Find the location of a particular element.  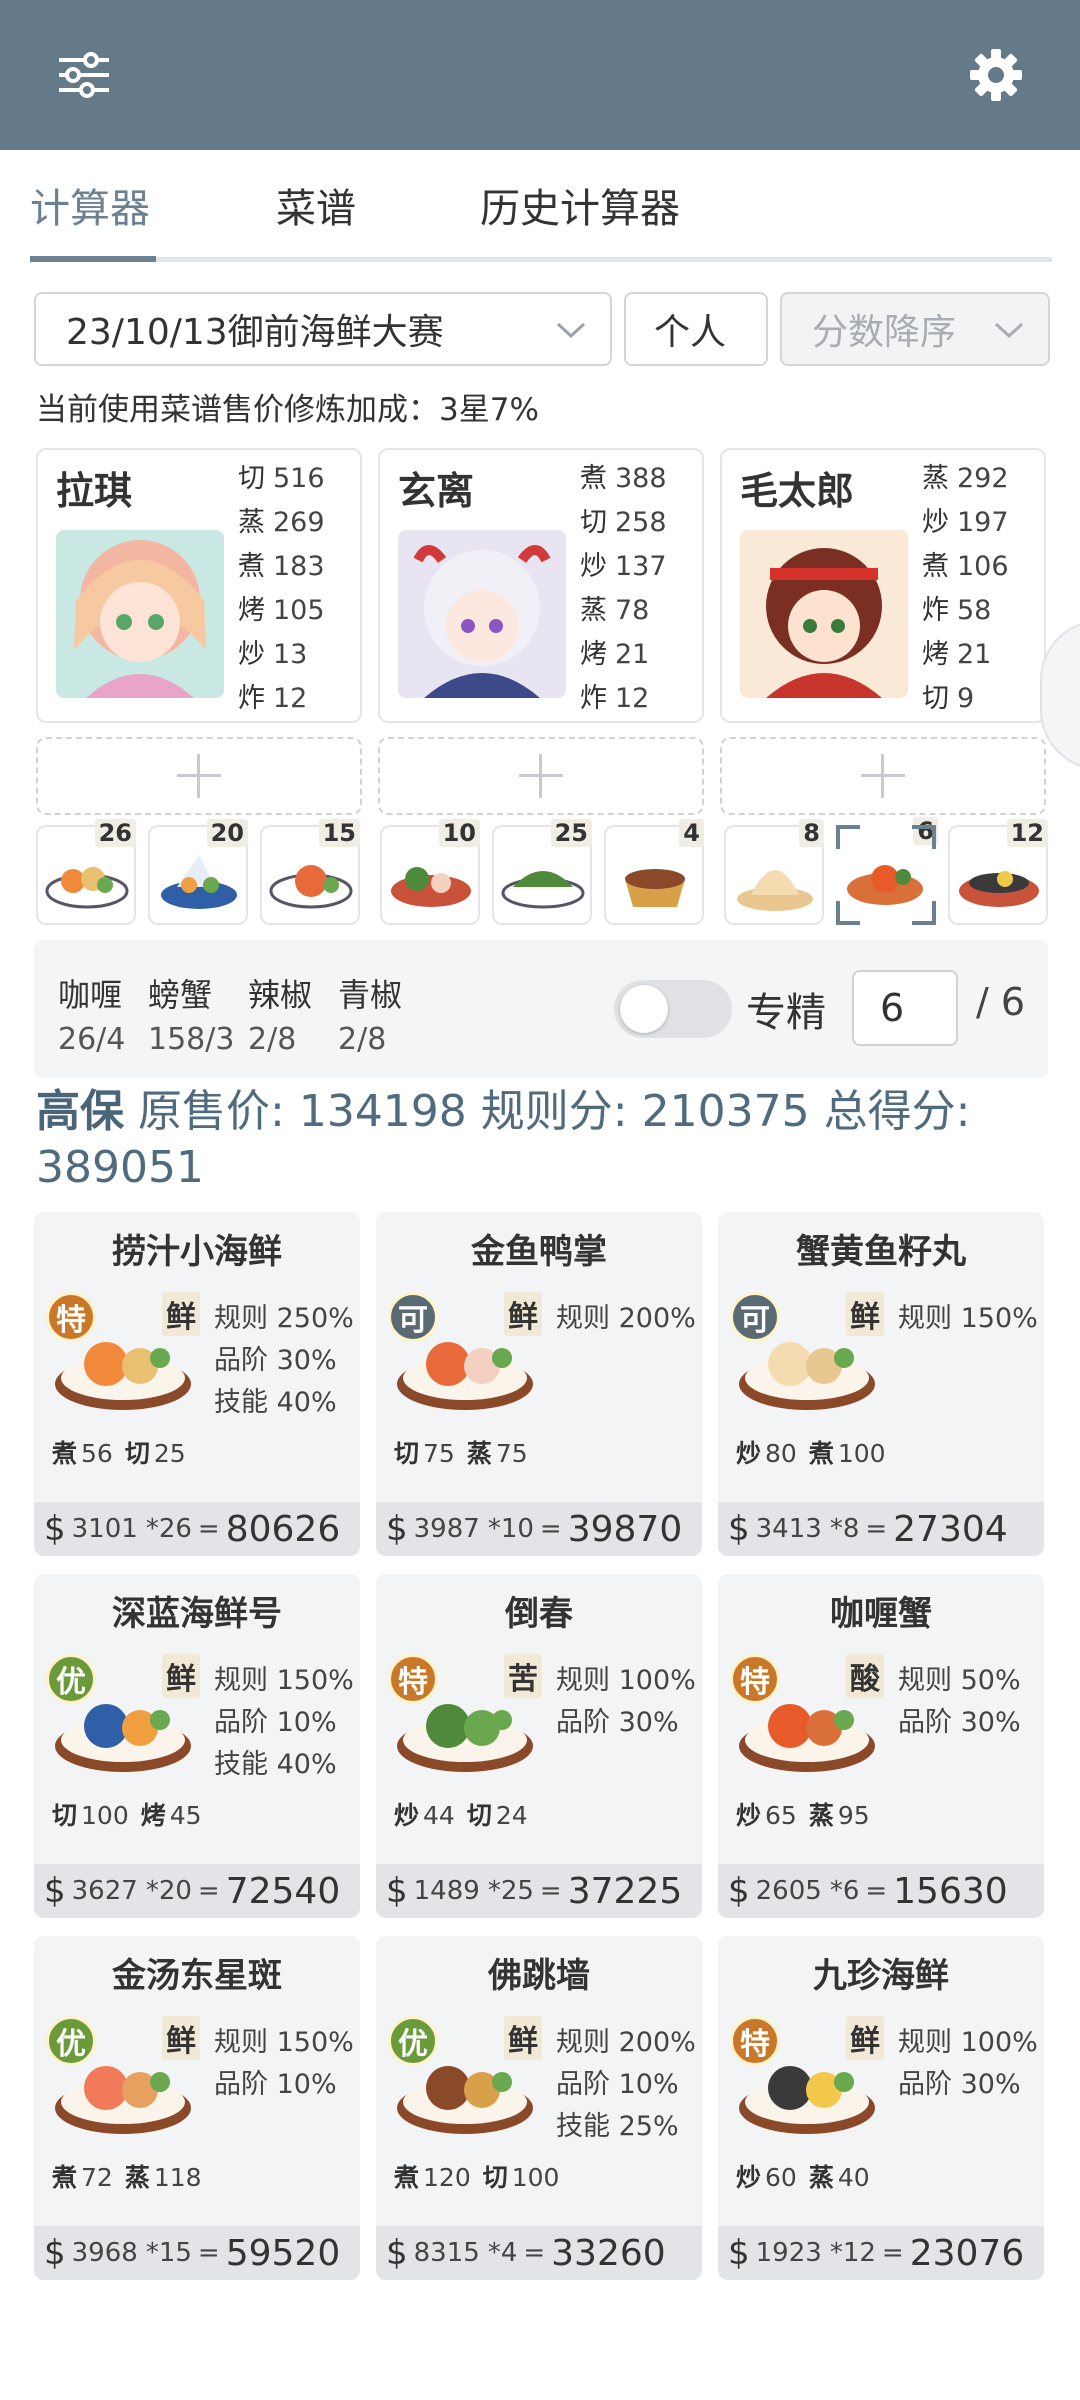

dish-thumb-selected: 6 is located at coordinates (887, 871).